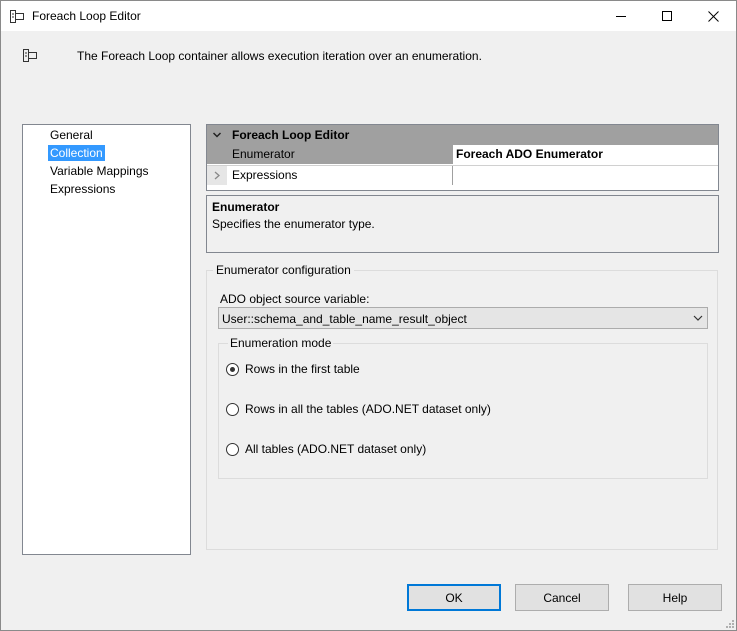  What do you see at coordinates (729, 623) in the screenshot?
I see `resize-grip-icon` at bounding box center [729, 623].